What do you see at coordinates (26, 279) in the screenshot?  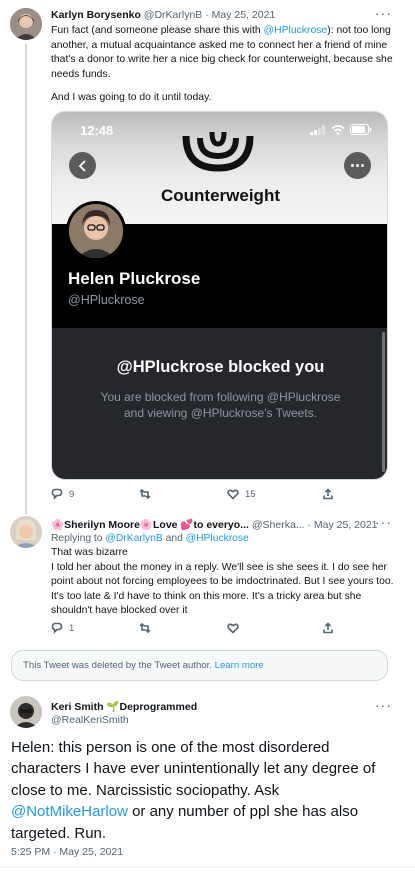 I see `thread-line` at bounding box center [26, 279].